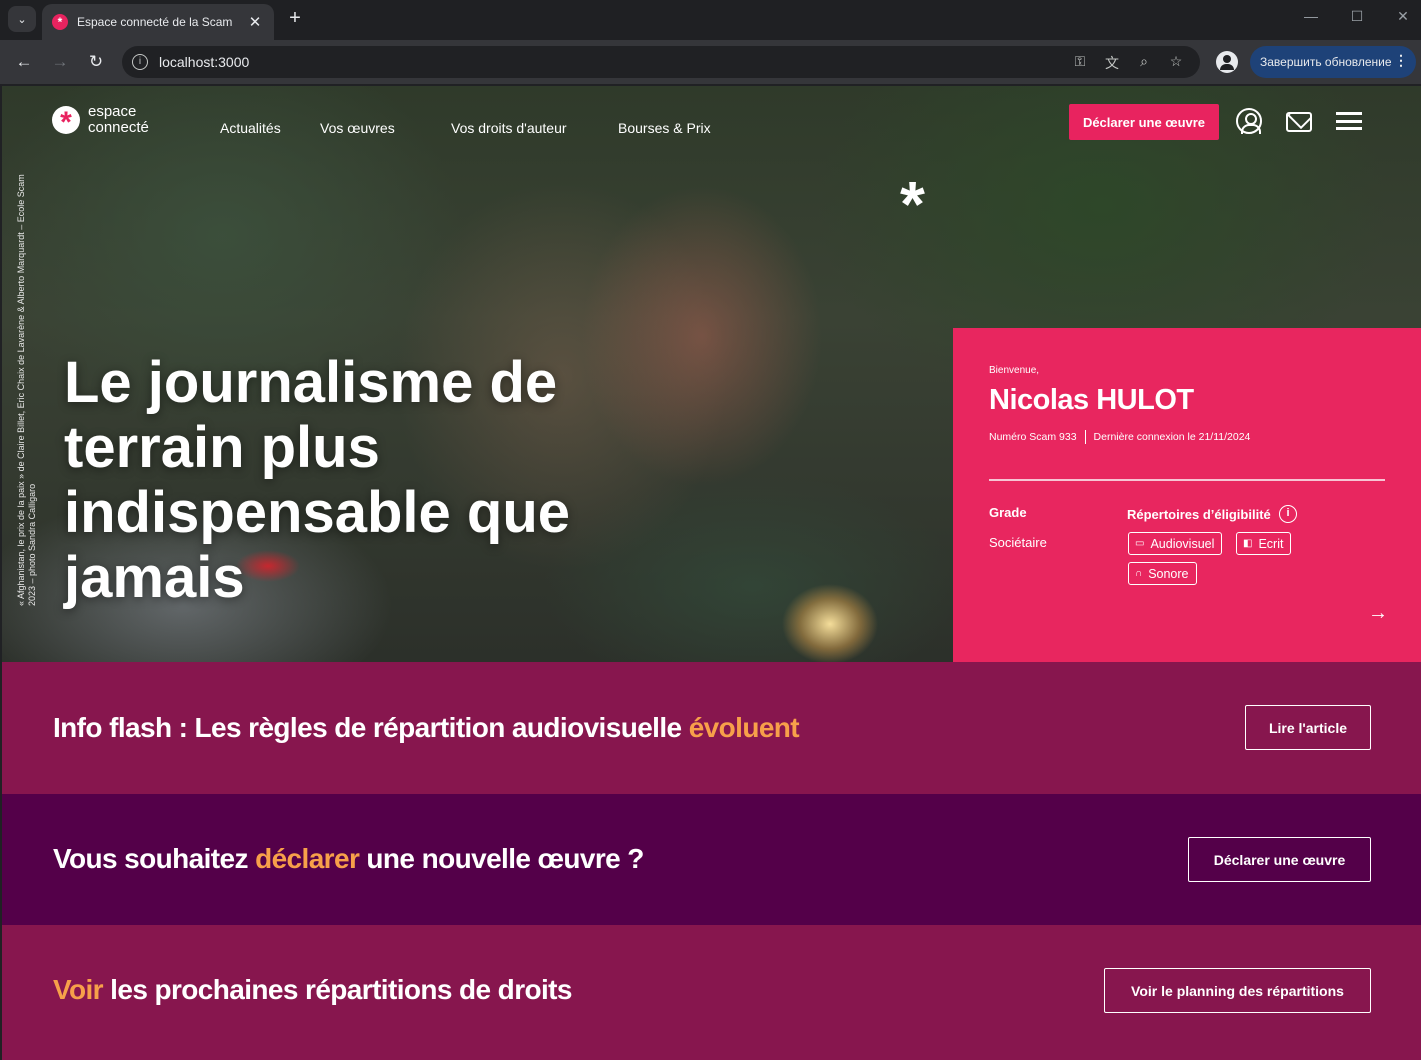 The image size is (1421, 1060). What do you see at coordinates (1357, 16) in the screenshot?
I see `maximize-button: ☐` at bounding box center [1357, 16].